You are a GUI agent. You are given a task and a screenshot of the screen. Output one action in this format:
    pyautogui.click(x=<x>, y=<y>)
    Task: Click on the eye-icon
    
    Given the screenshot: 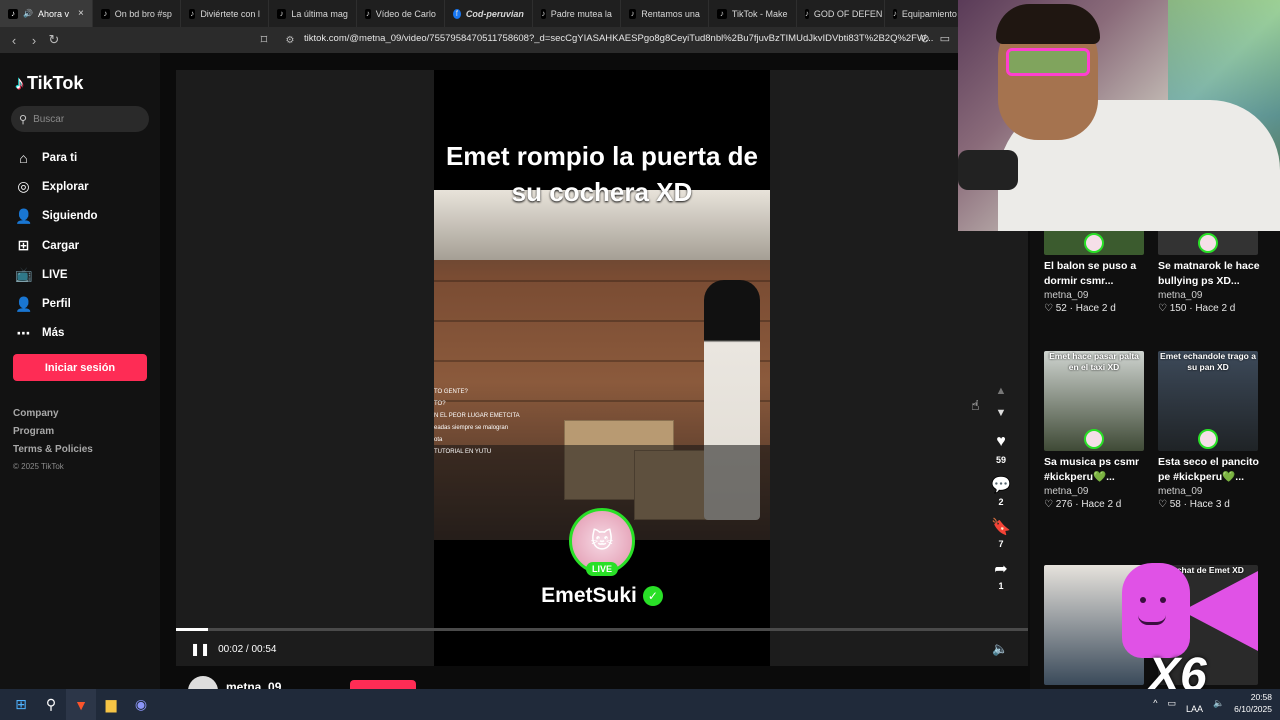 What is the action you would take?
    pyautogui.click(x=1163, y=600)
    